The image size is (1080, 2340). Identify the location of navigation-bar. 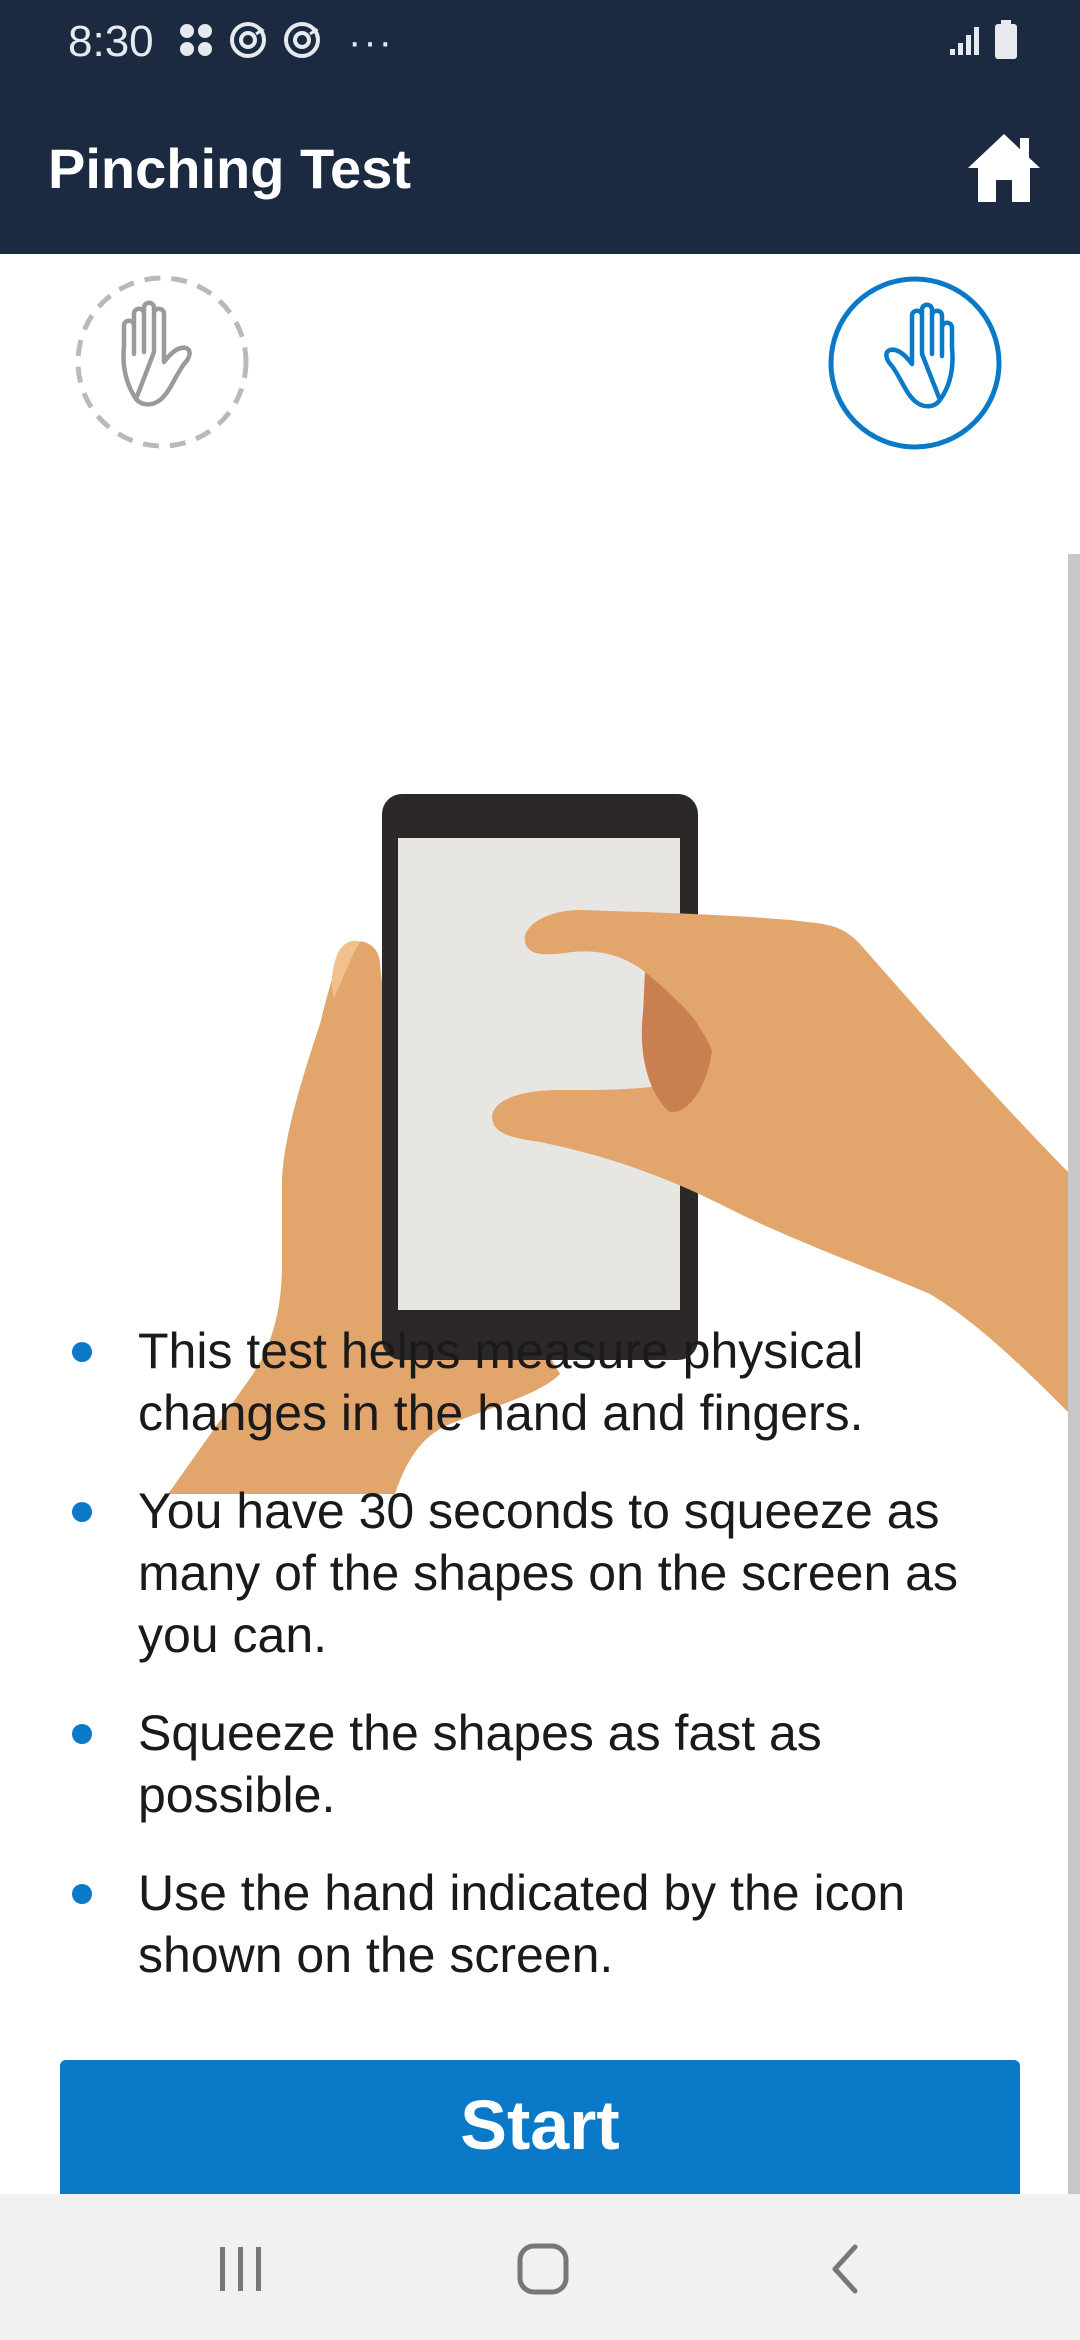
(540, 2267).